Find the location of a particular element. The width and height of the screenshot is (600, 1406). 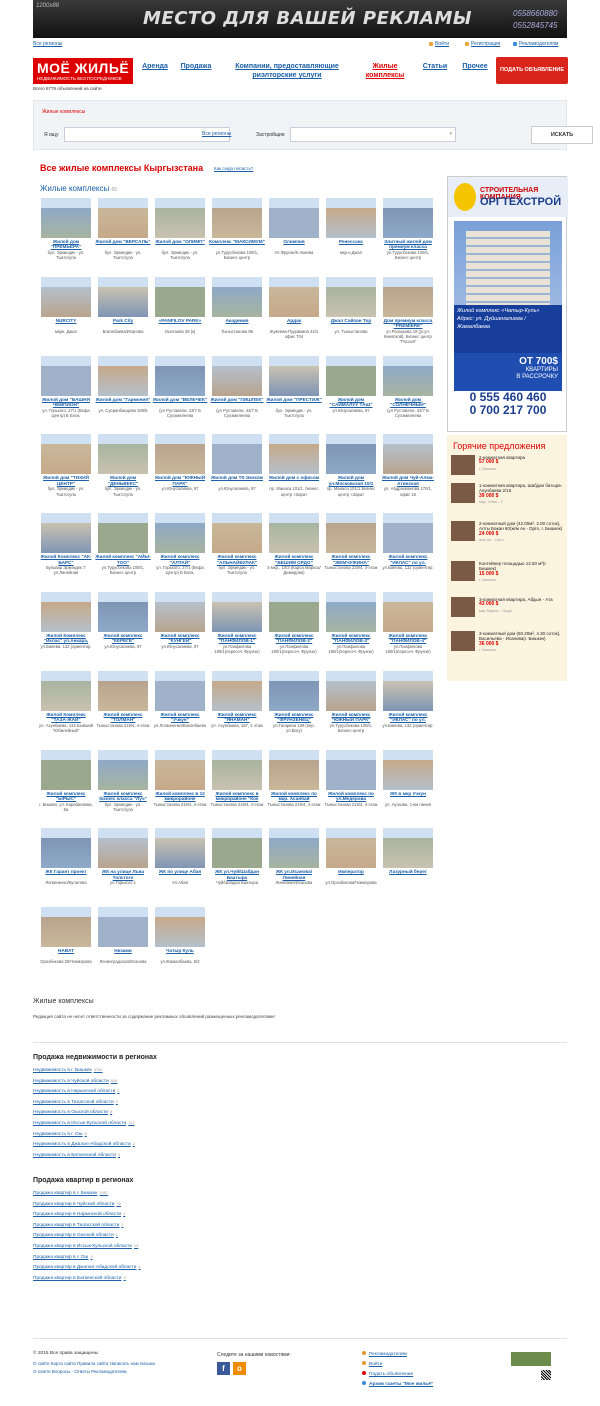

complex-name: Жилой комплекс "ЯНАМАН" is located at coordinates (237, 717).